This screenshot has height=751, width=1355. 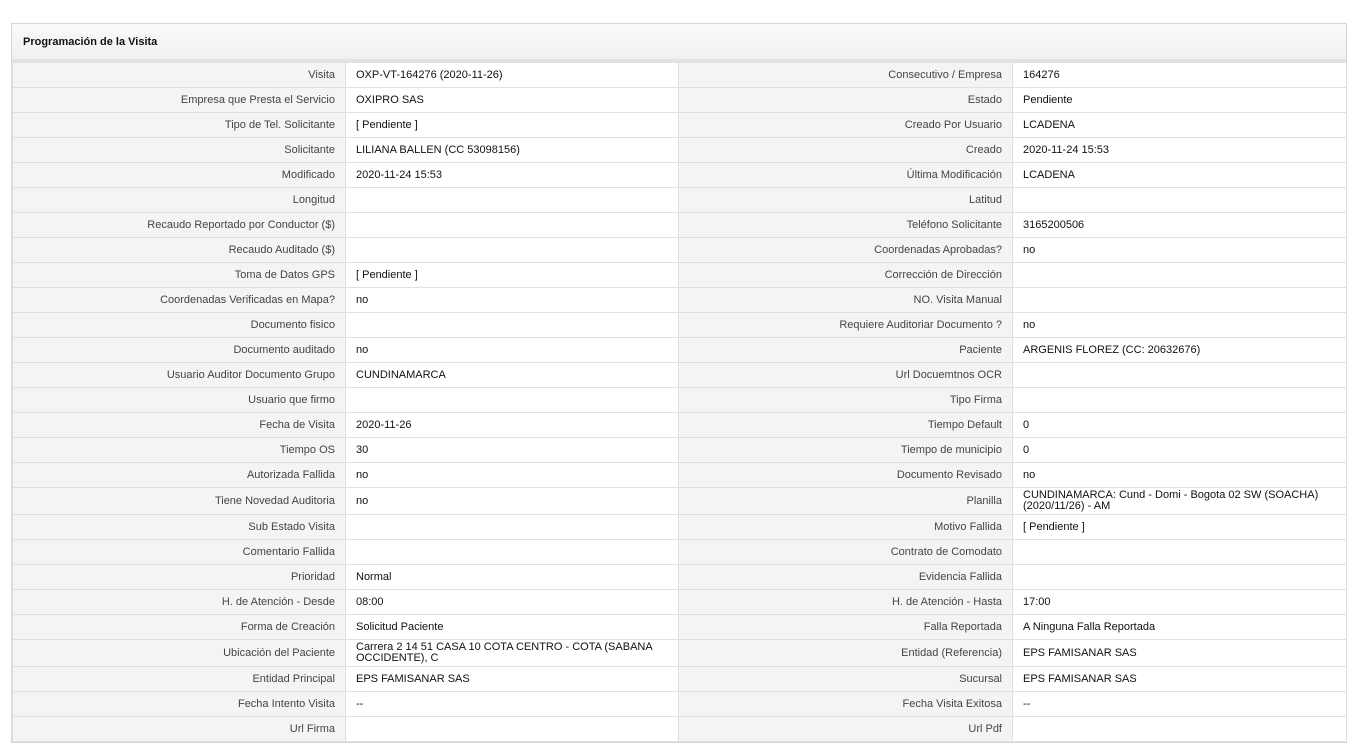 What do you see at coordinates (845, 501) in the screenshot?
I see `field-label-right: Planilla` at bounding box center [845, 501].